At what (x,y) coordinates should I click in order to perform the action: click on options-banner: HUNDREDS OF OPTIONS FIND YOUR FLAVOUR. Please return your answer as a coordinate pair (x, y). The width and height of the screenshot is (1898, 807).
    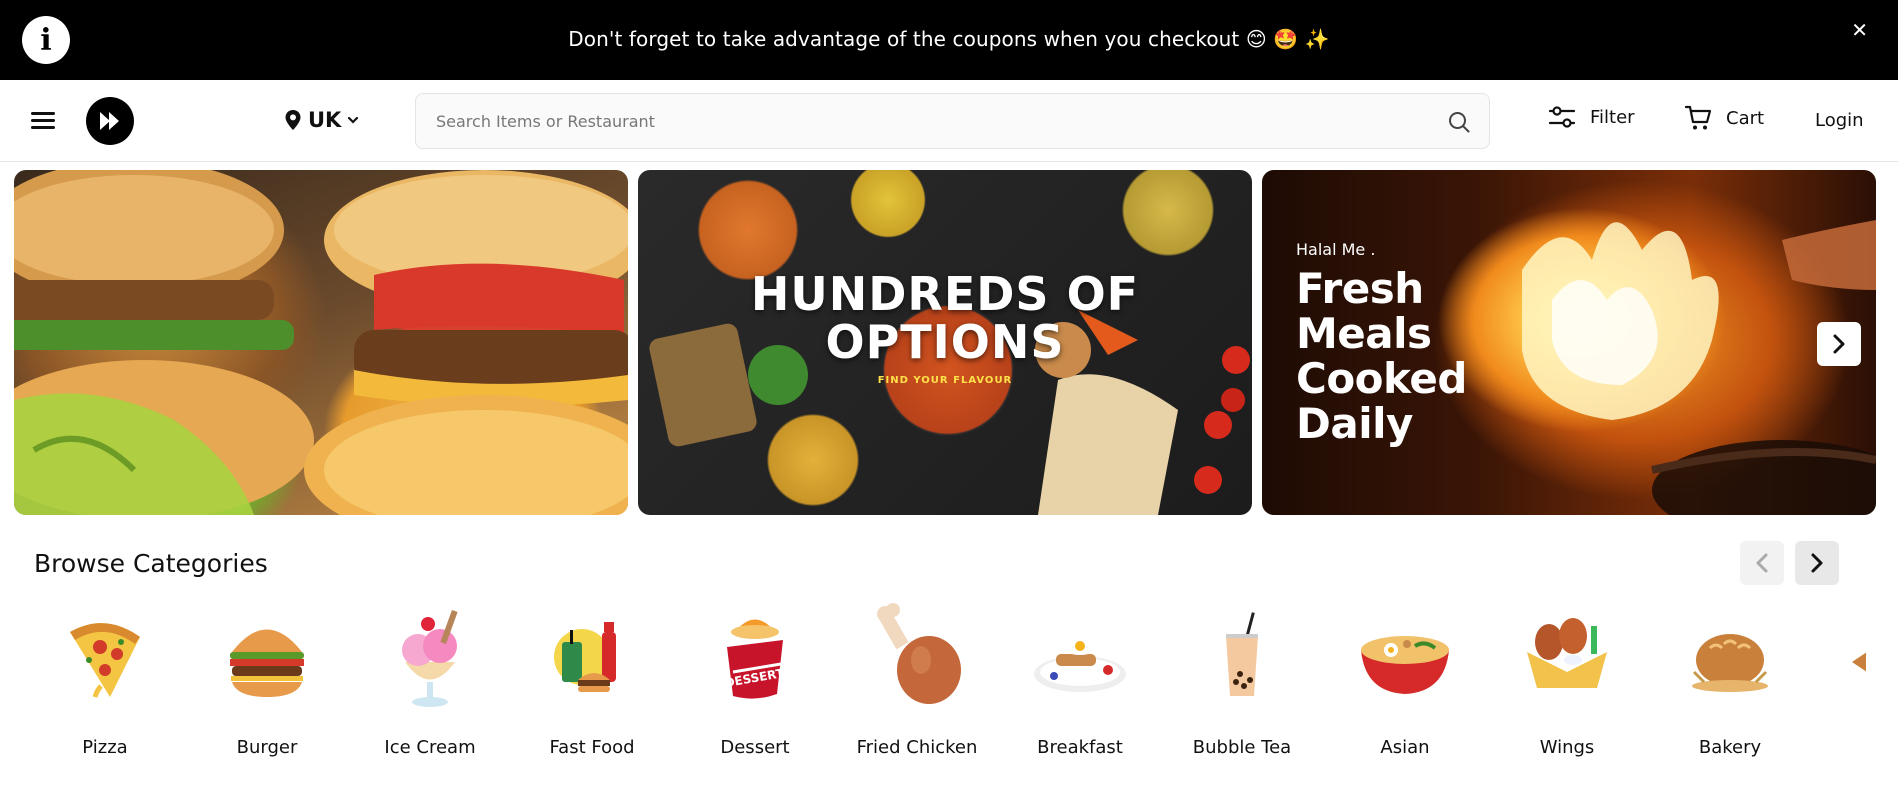
    Looking at the image, I should click on (945, 342).